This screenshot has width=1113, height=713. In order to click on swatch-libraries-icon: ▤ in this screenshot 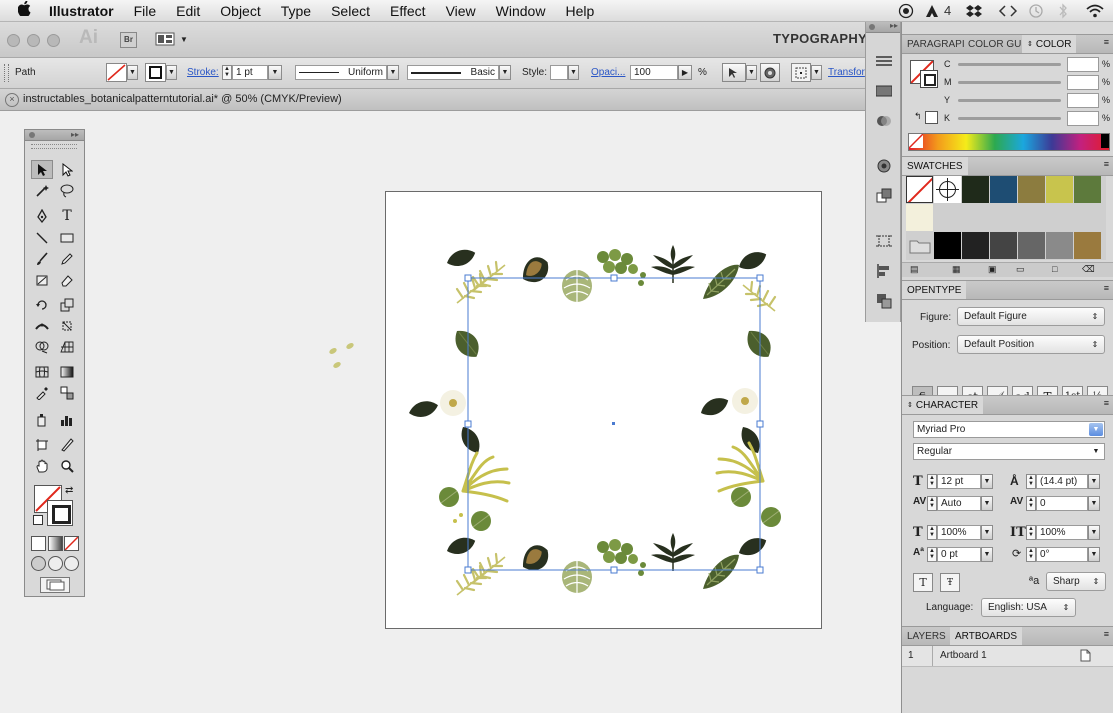, I will do `click(914, 269)`.